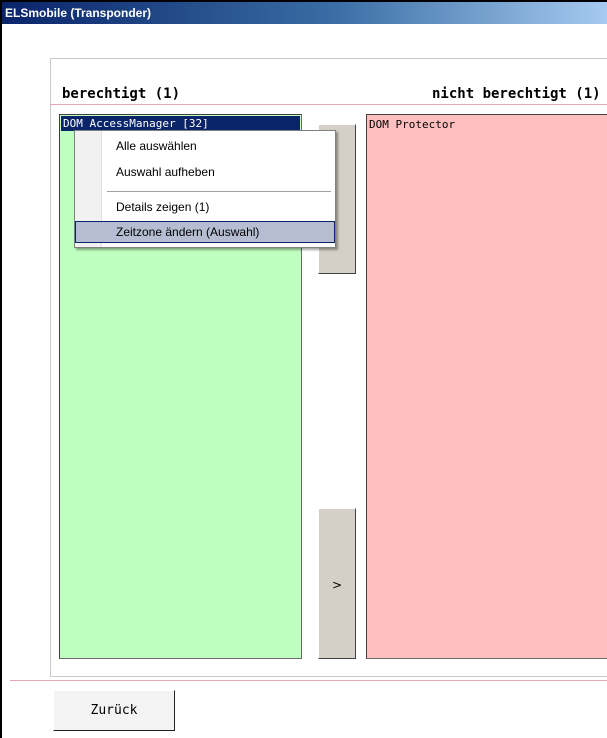  What do you see at coordinates (205, 172) in the screenshot?
I see `menu-item-deselect: Auswahl aufheben` at bounding box center [205, 172].